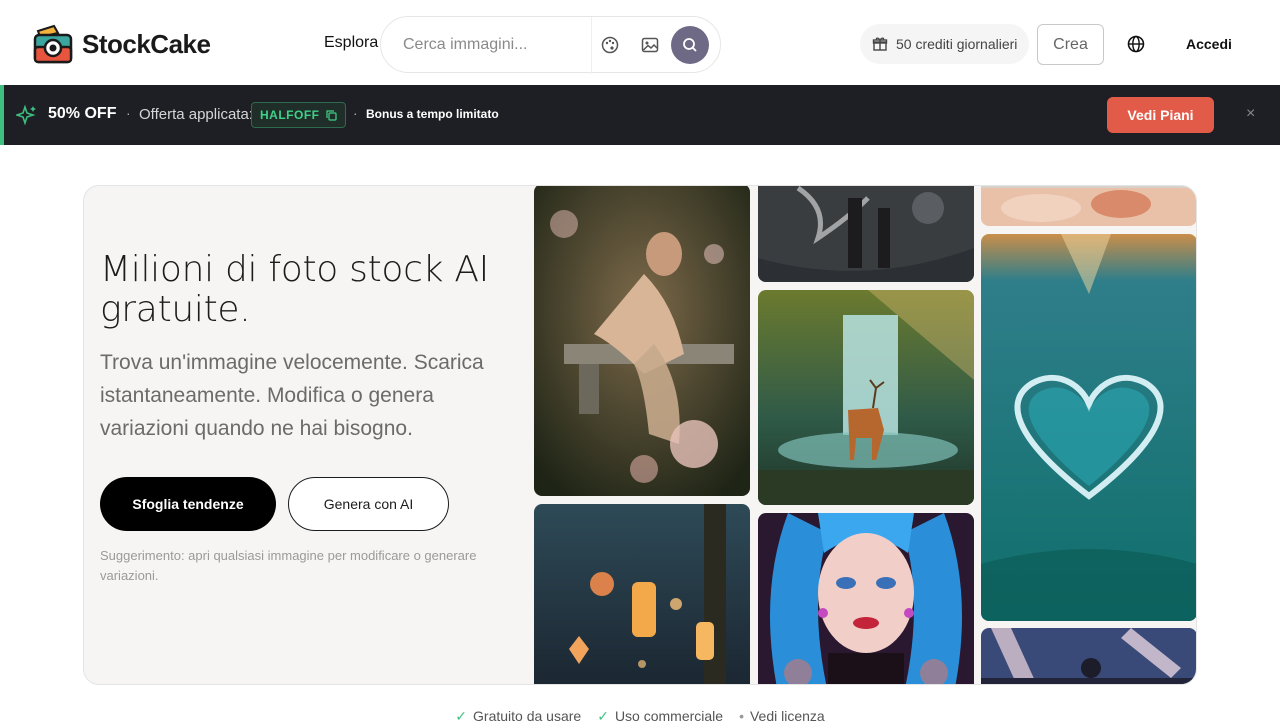 The height and width of the screenshot is (726, 1280). I want to click on discount-label: 50% OFF, so click(82, 113).